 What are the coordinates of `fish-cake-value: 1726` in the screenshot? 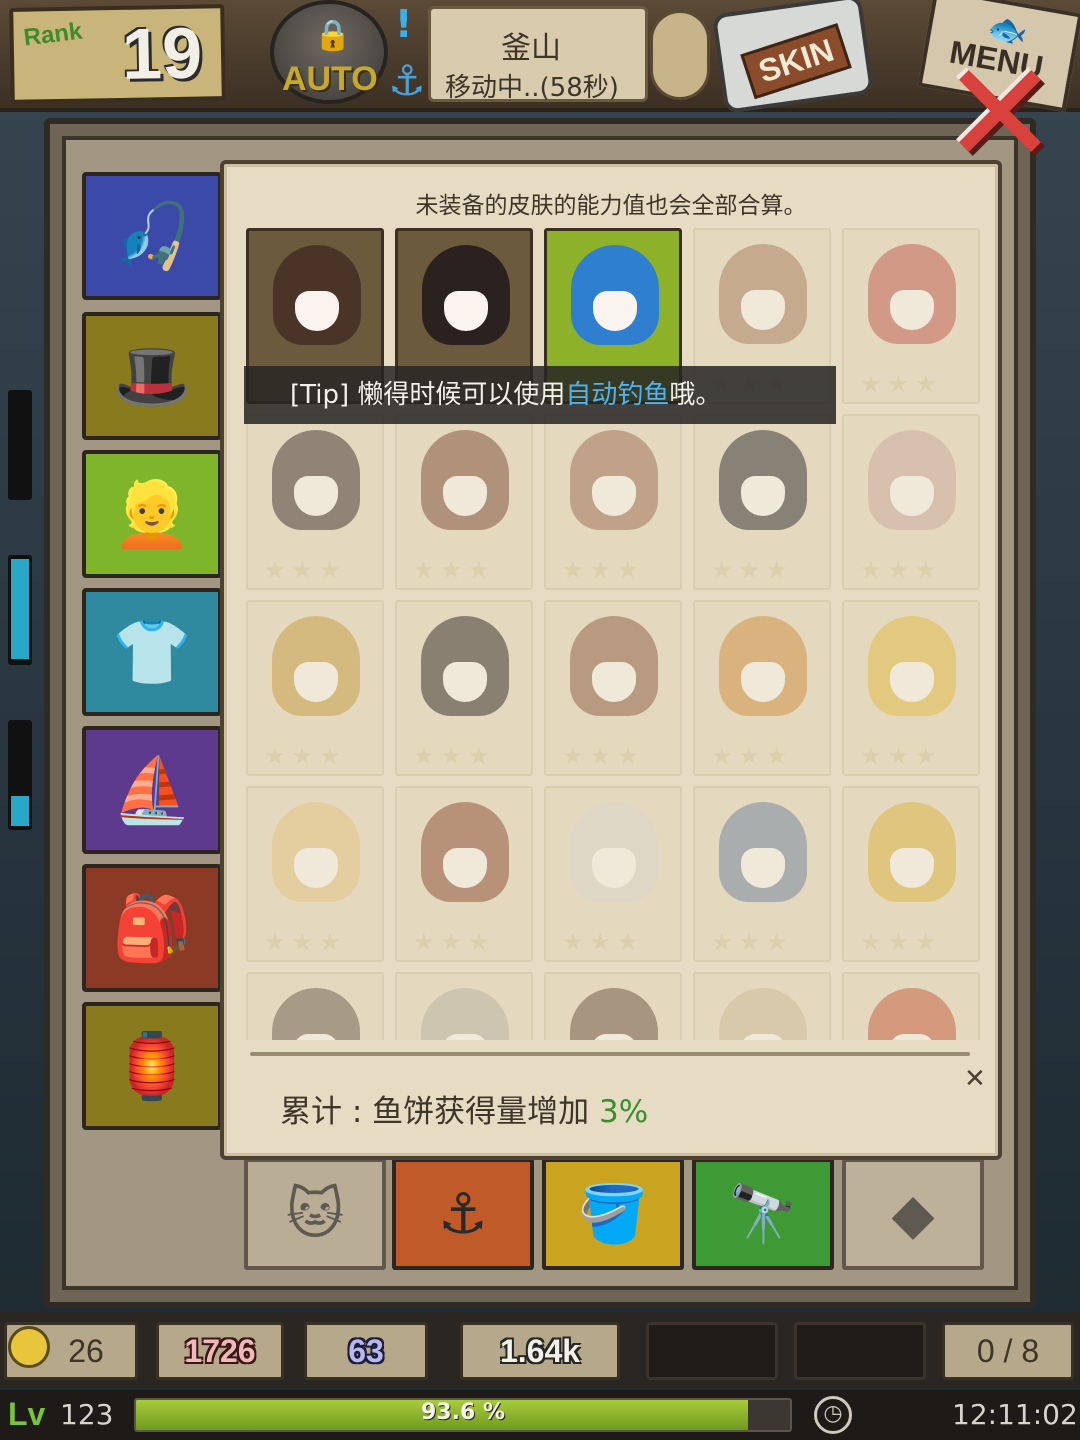 It's located at (220, 1351).